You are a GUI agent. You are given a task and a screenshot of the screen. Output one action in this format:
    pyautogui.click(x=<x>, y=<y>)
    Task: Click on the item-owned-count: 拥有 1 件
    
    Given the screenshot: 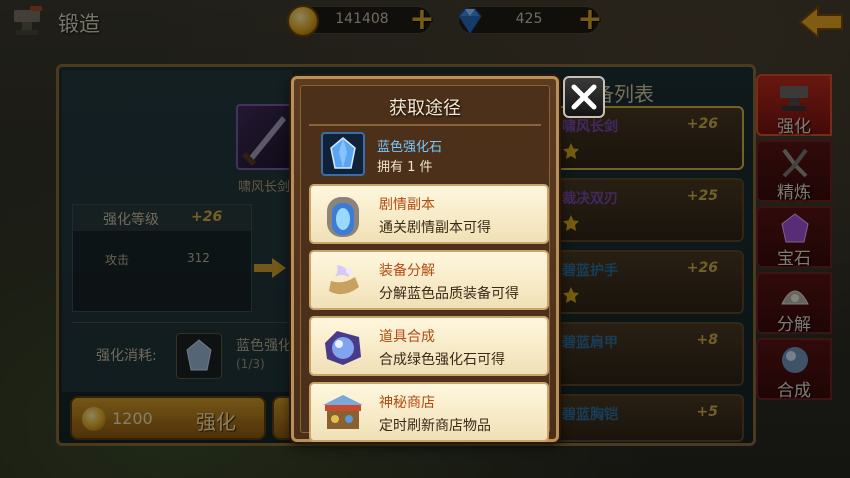 What is the action you would take?
    pyautogui.click(x=405, y=167)
    